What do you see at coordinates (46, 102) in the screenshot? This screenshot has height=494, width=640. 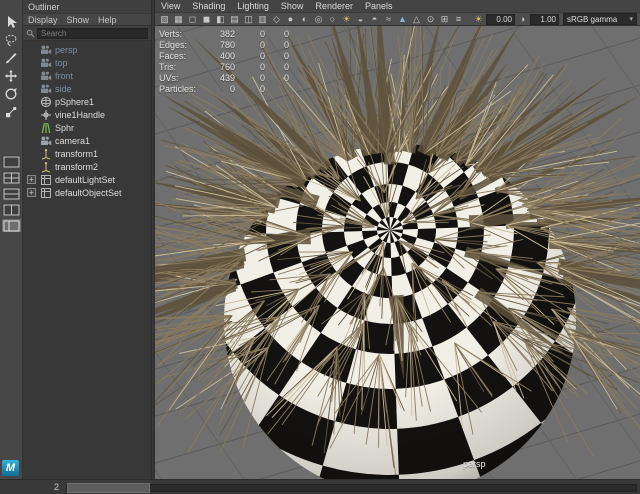 I see `mesh-icon` at bounding box center [46, 102].